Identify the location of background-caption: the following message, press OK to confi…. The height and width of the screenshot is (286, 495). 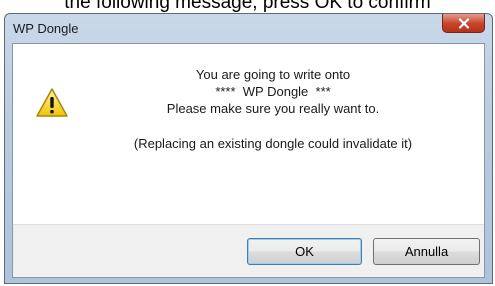
(247, 7).